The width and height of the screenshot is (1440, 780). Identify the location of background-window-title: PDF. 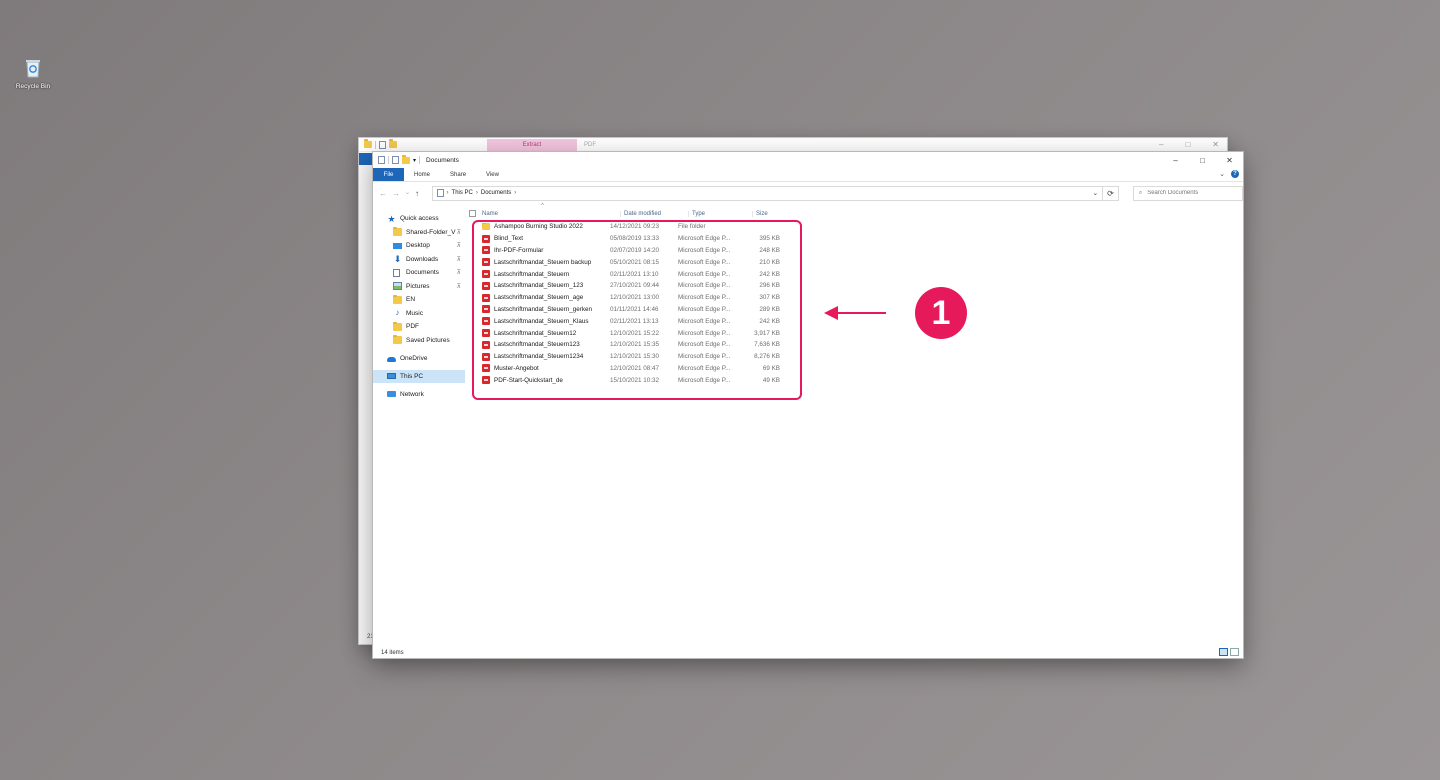
(590, 145).